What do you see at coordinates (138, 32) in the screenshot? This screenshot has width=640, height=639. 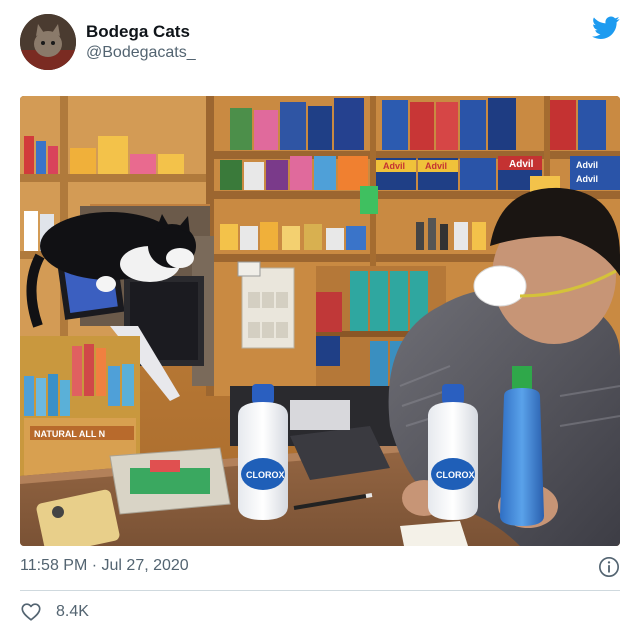 I see `display-name: Bodega Cats` at bounding box center [138, 32].